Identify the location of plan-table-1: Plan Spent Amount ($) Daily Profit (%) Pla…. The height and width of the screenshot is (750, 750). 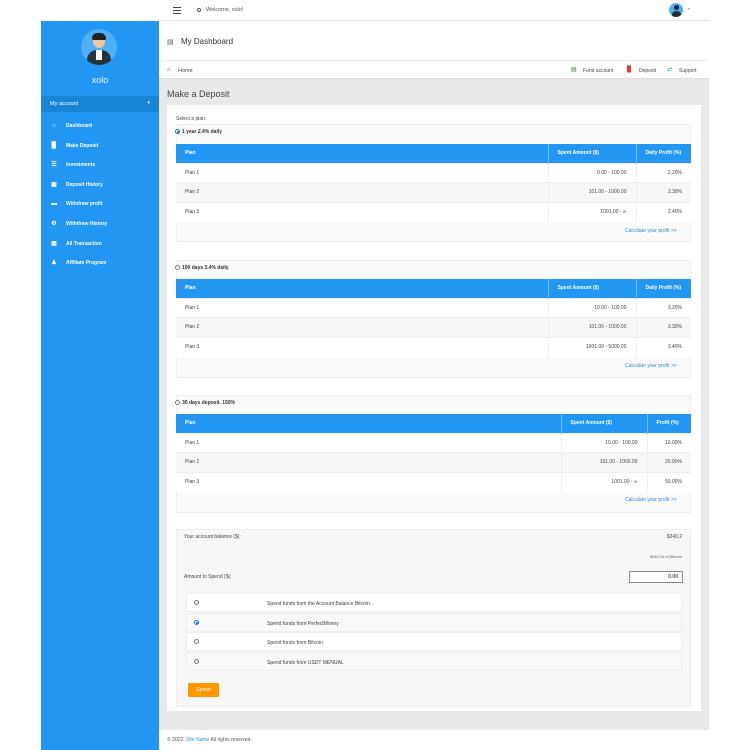
(433, 183).